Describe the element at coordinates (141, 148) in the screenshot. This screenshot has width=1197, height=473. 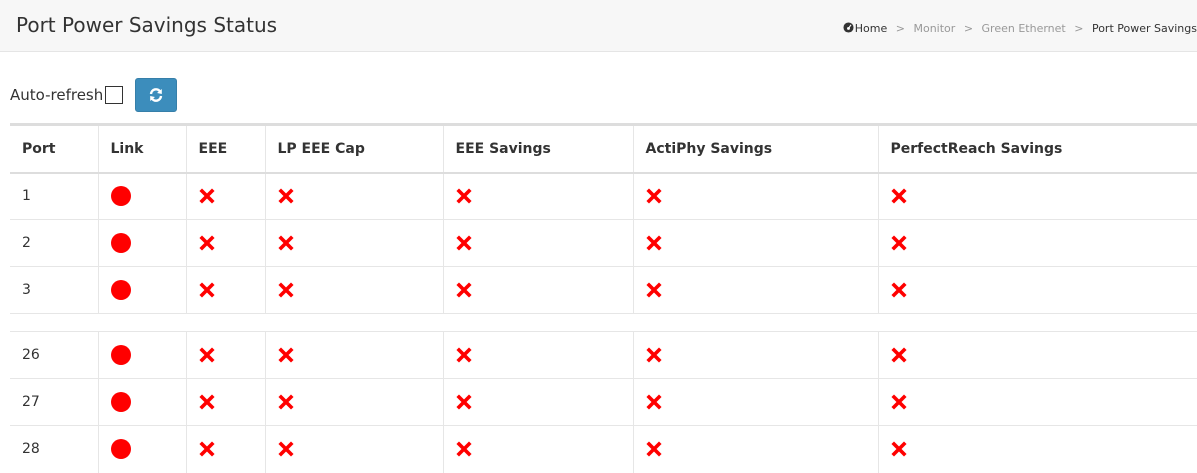
I see `column-header-link: Link` at that location.